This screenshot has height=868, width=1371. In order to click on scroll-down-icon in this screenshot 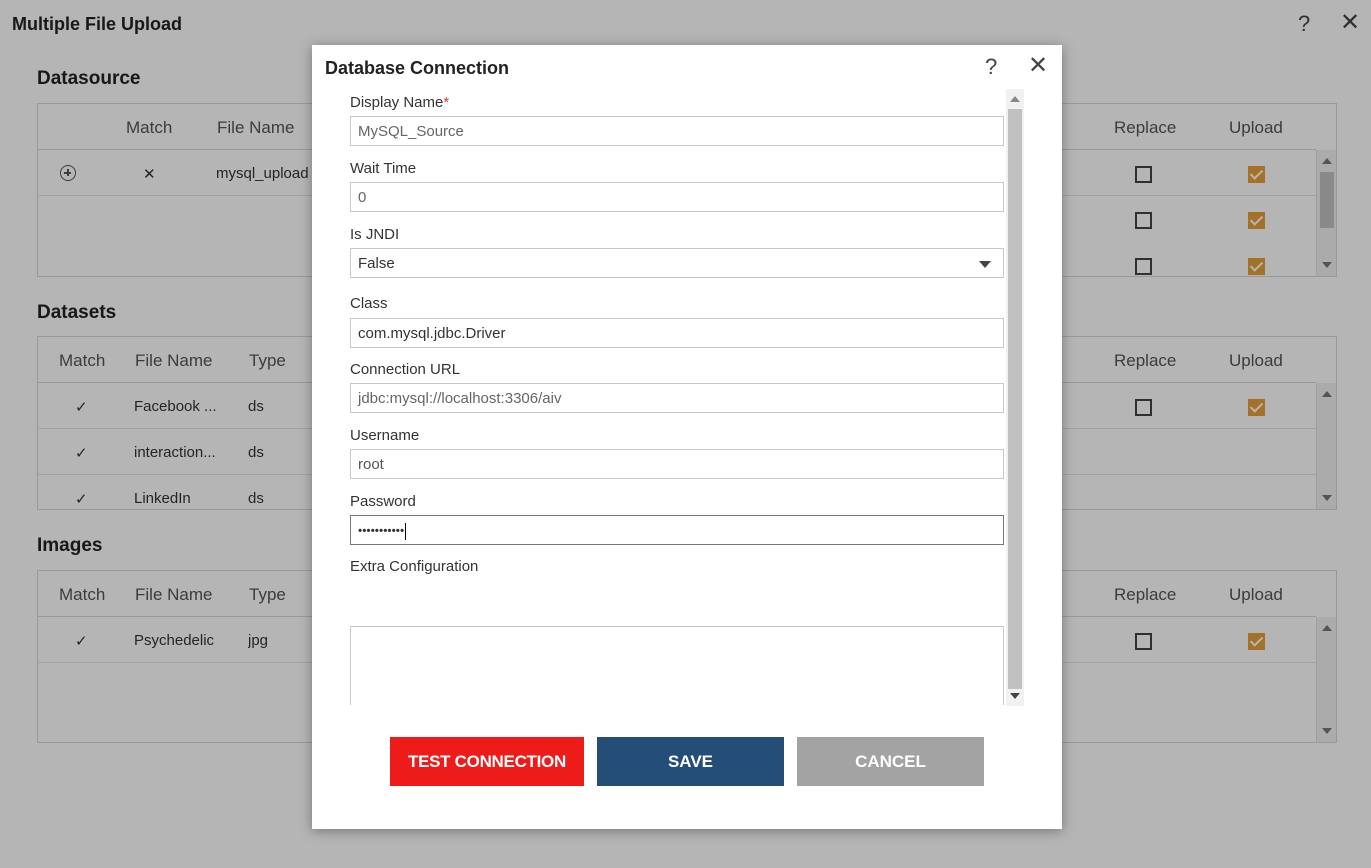, I will do `click(1015, 696)`.